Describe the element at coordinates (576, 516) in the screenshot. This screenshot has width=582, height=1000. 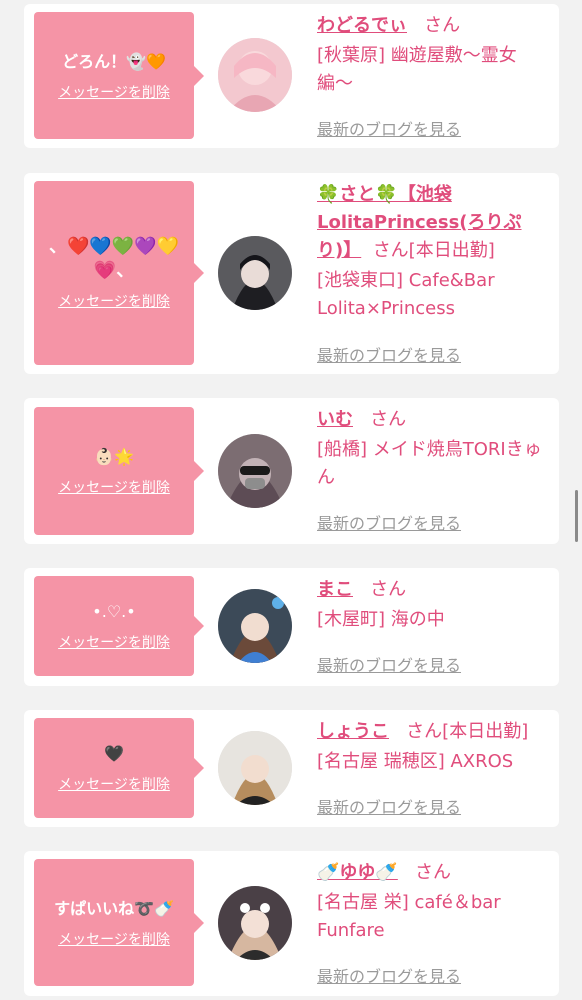
I see `scrollbar` at that location.